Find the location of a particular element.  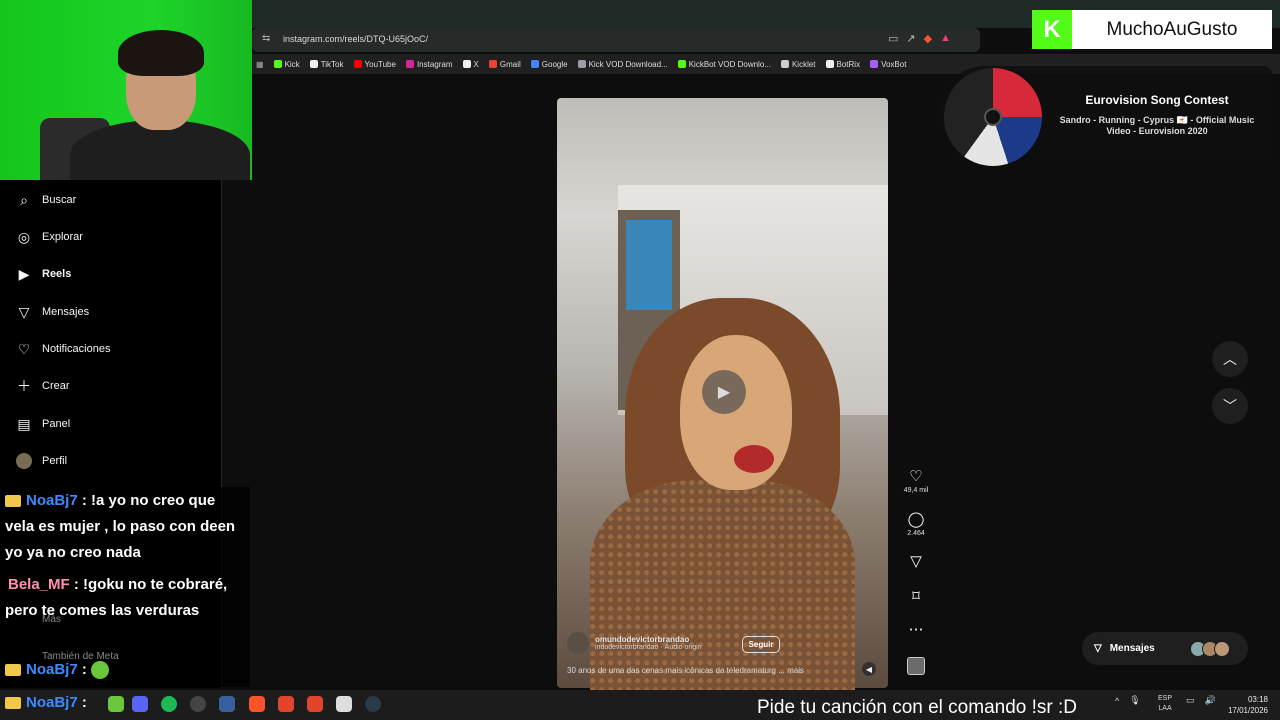

bookmark-item: Gmail is located at coordinates (504, 64).